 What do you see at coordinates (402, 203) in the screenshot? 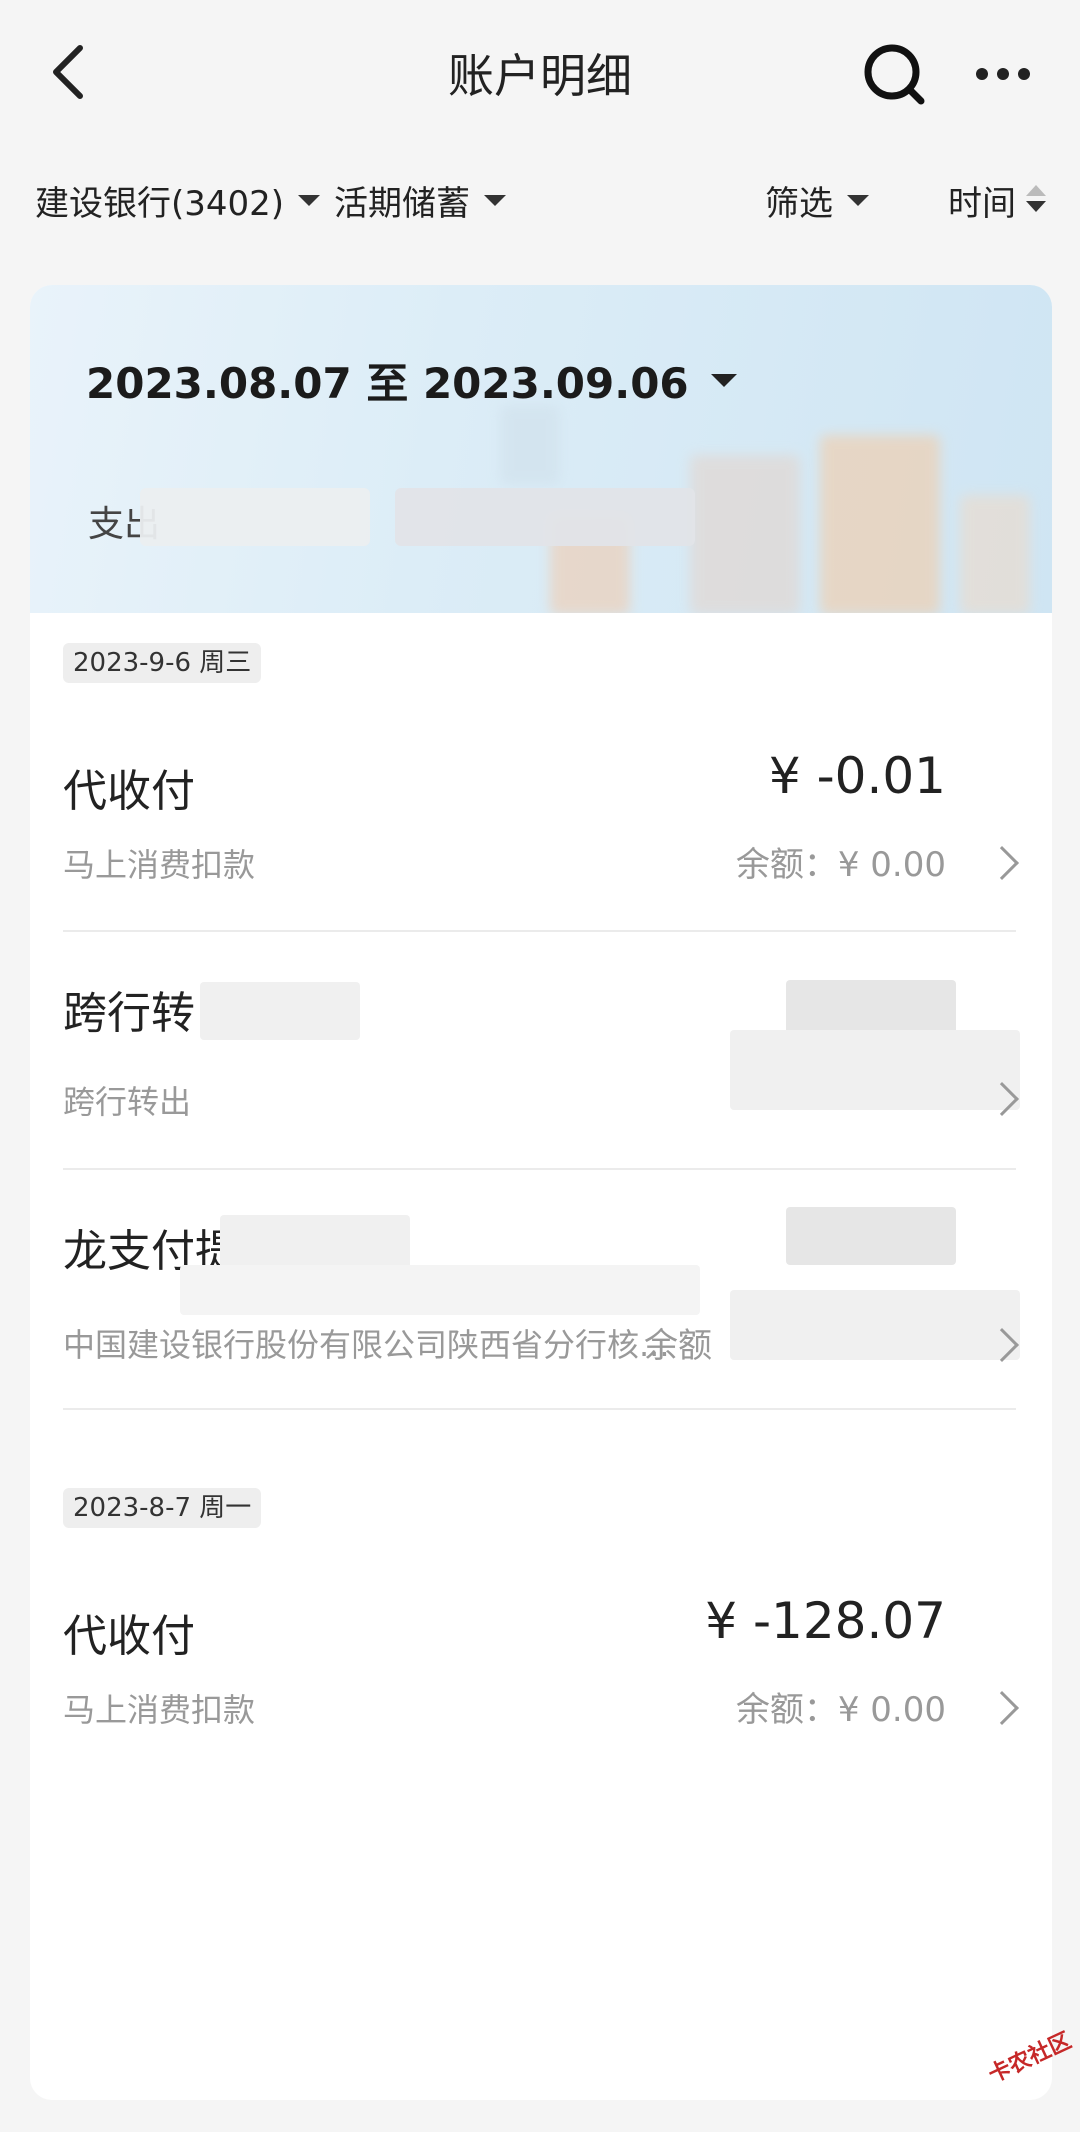
I see `account-type-label: 活期储蓄` at bounding box center [402, 203].